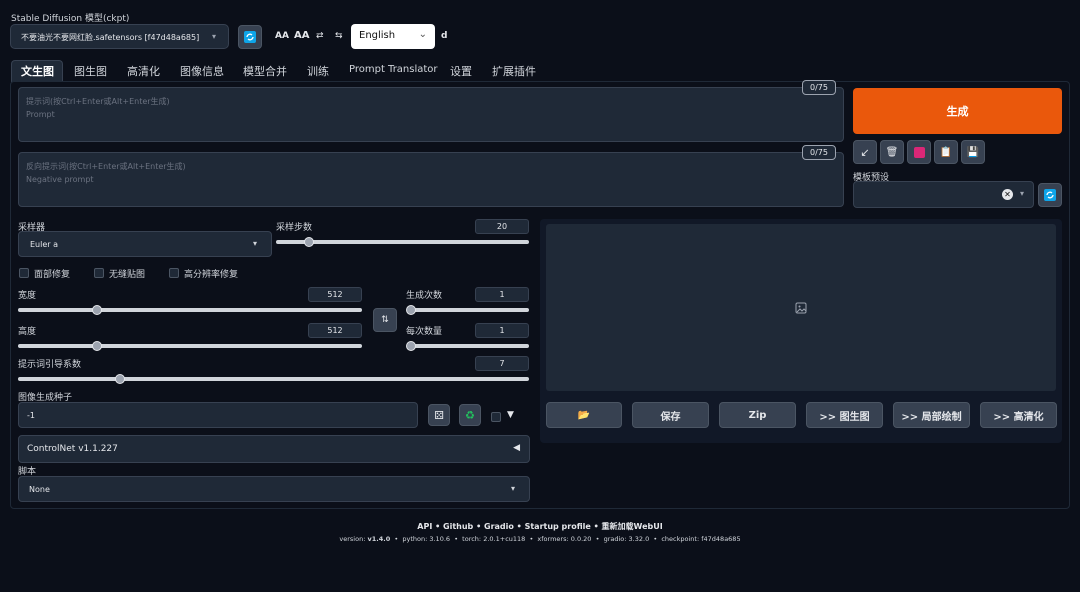  What do you see at coordinates (467, 346) in the screenshot?
I see `batch-size-slider` at bounding box center [467, 346].